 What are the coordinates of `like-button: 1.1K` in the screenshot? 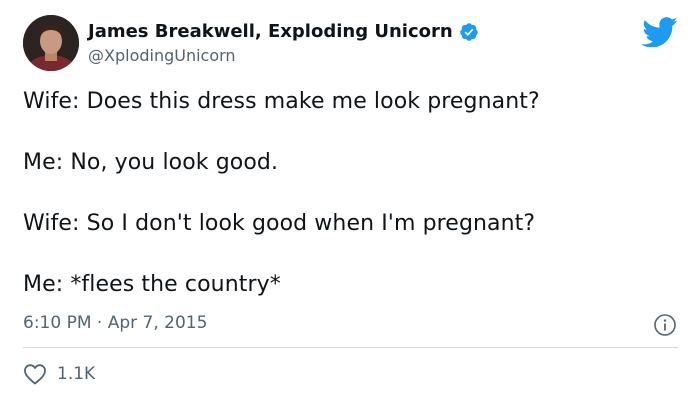 It's located at (59, 374).